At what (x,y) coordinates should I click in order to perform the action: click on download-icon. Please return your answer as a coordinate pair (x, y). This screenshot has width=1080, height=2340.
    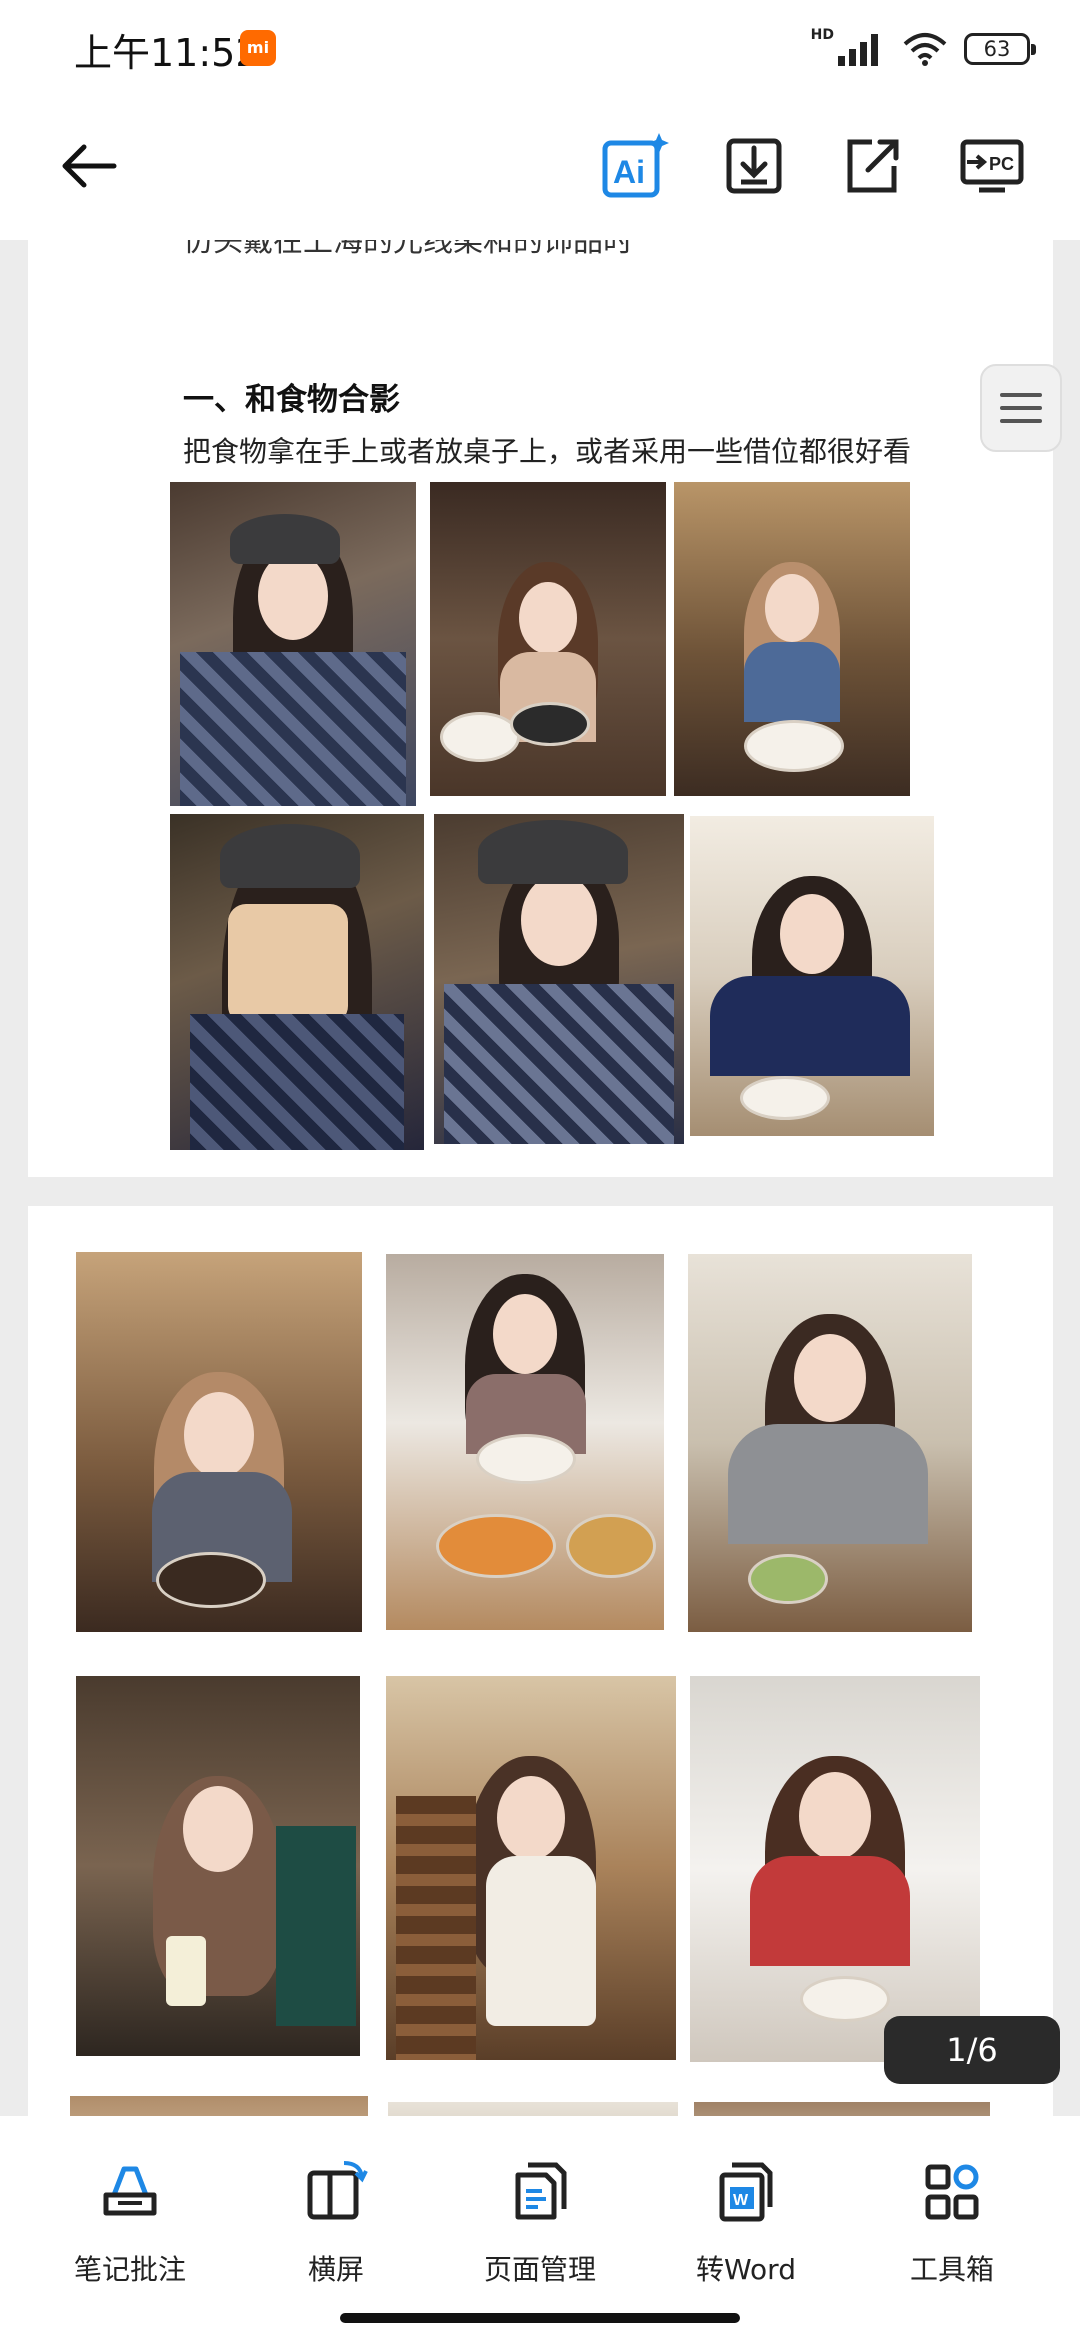
    Looking at the image, I should click on (754, 166).